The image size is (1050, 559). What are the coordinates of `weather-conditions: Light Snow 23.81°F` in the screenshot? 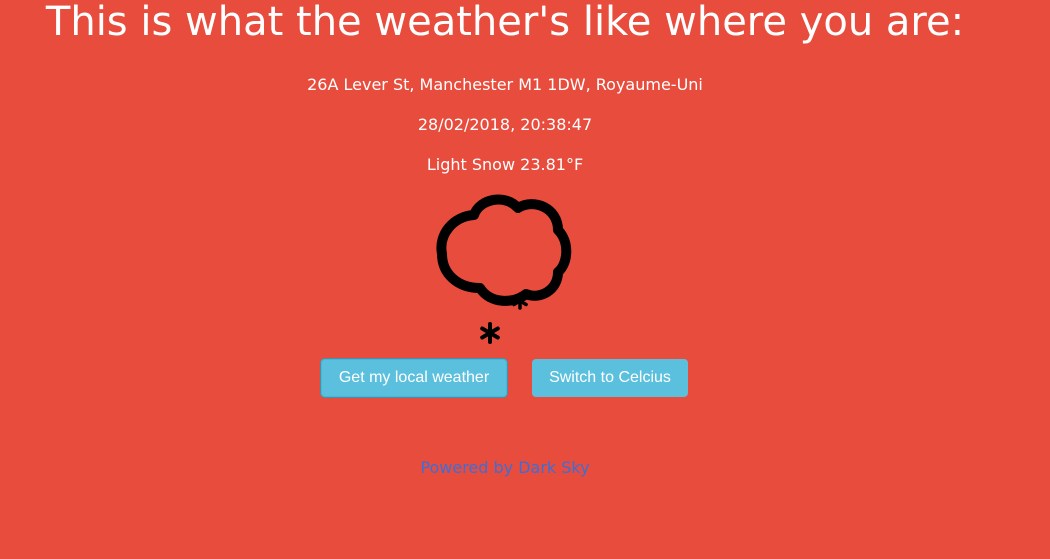 It's located at (505, 164).